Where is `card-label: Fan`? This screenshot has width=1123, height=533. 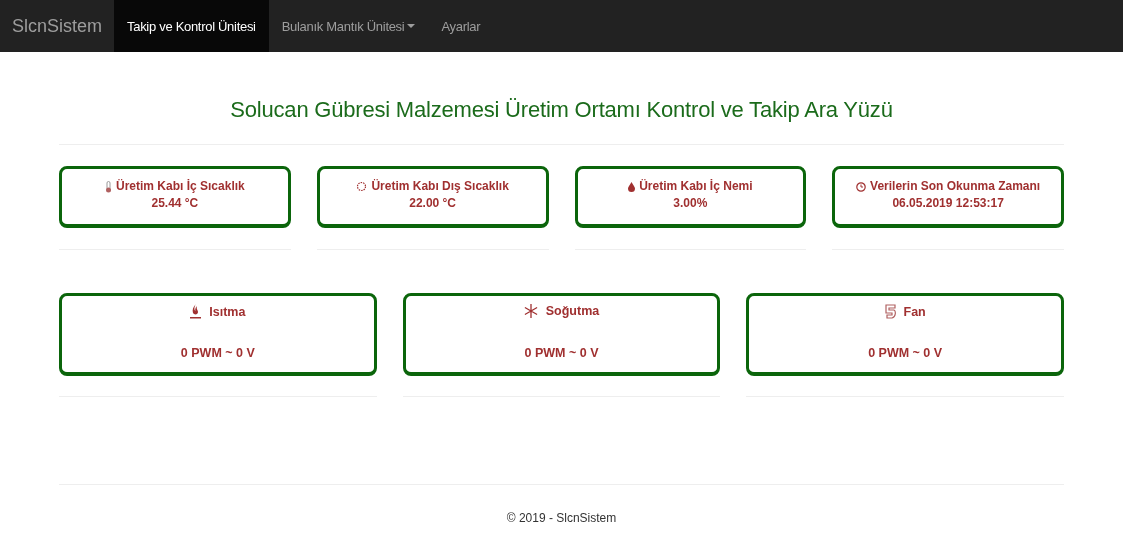
card-label: Fan is located at coordinates (914, 311).